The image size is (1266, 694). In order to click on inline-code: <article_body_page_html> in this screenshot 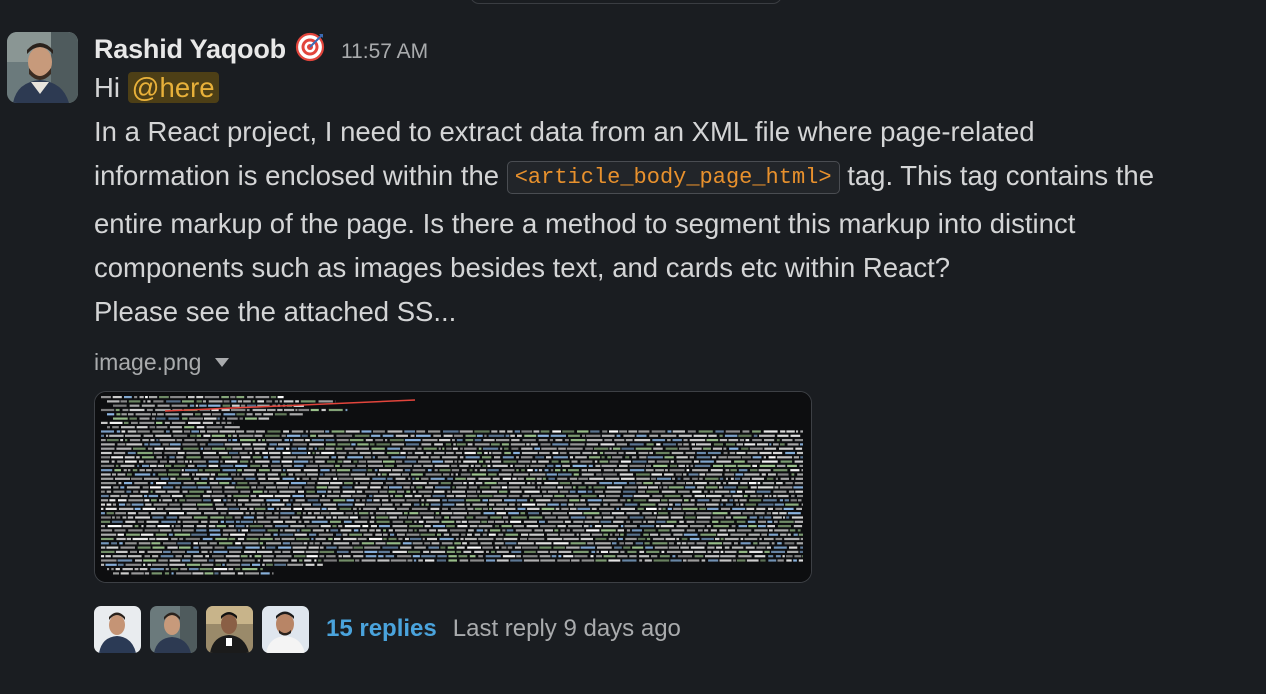, I will do `click(673, 177)`.